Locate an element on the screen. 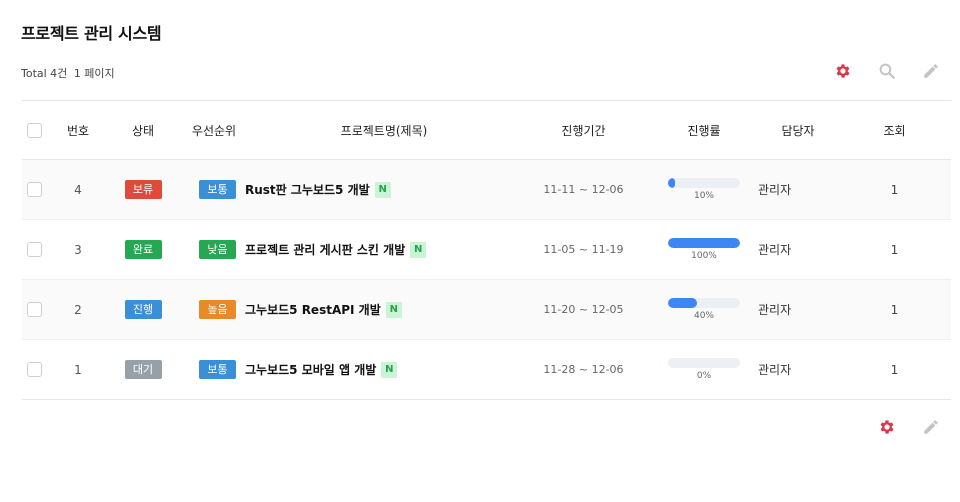 The height and width of the screenshot is (502, 960). page-count: 1 페이지 is located at coordinates (94, 73).